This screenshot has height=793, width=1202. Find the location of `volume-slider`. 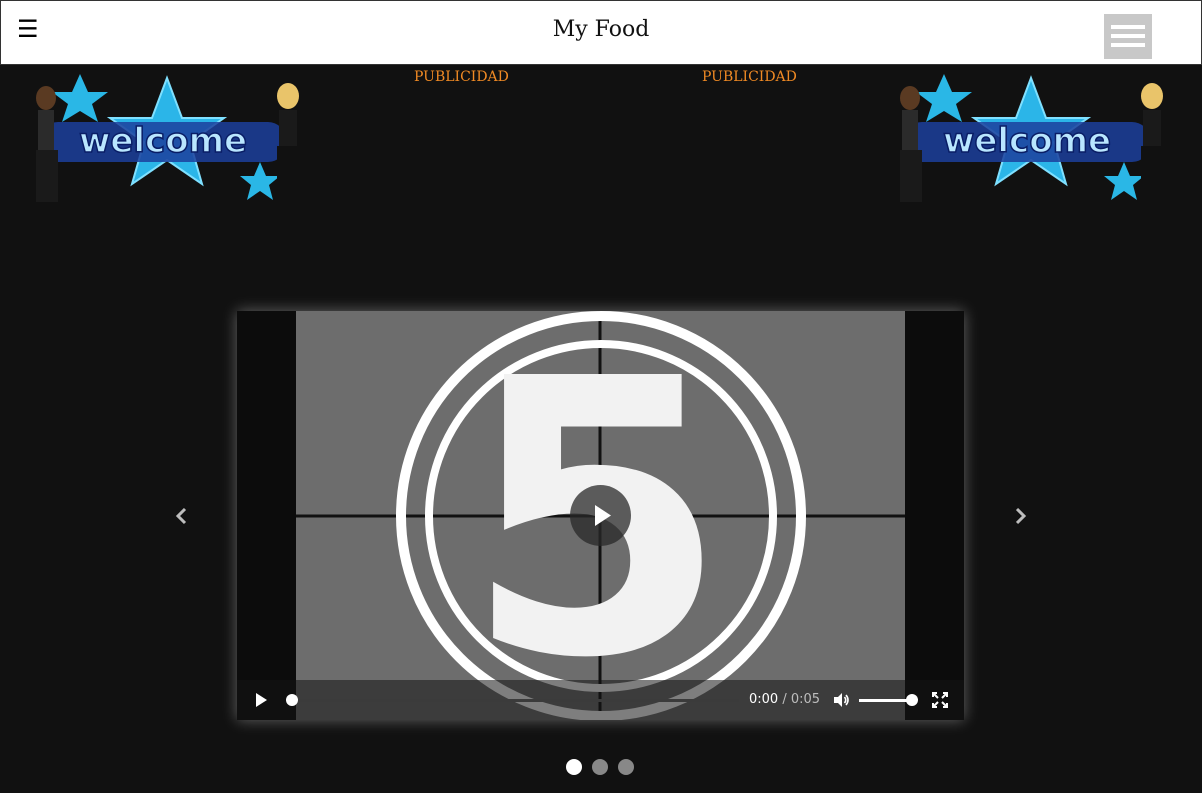

volume-slider is located at coordinates (886, 700).